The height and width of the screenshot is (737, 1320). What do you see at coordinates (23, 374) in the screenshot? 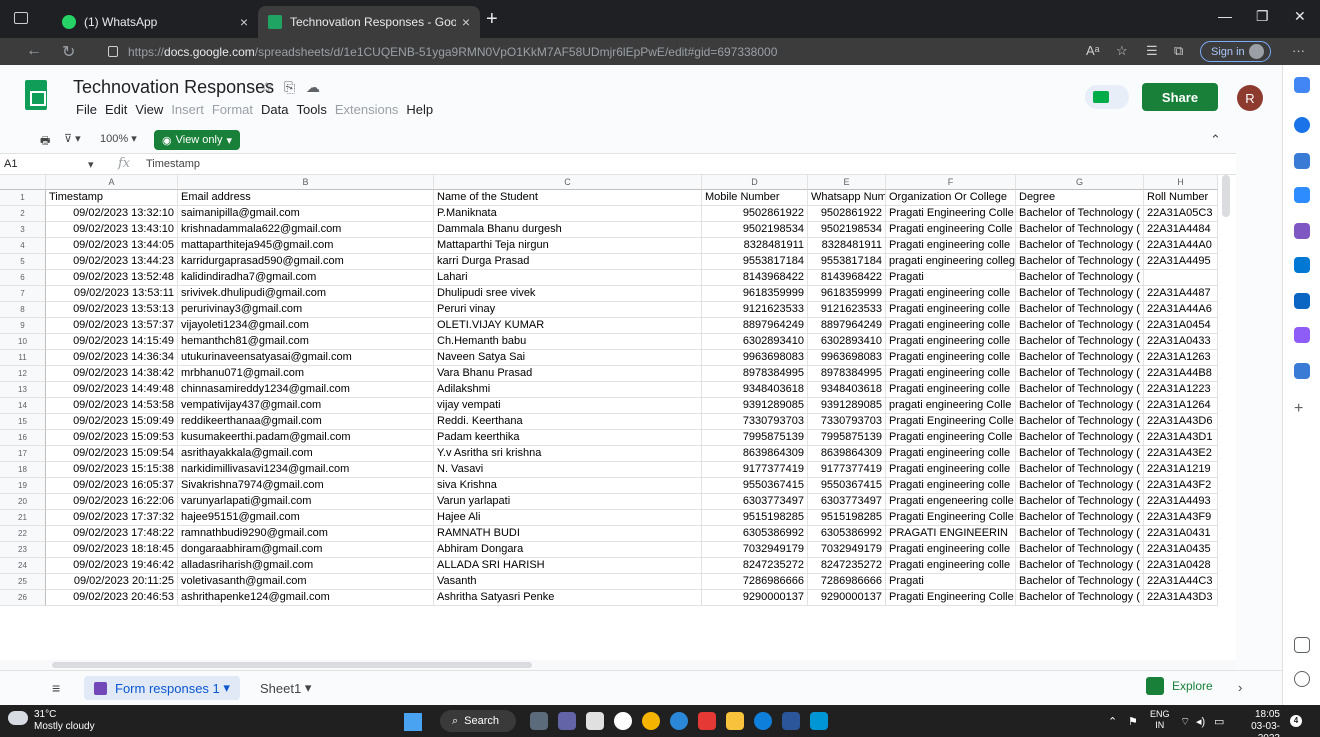
I see `row-number: 12` at bounding box center [23, 374].